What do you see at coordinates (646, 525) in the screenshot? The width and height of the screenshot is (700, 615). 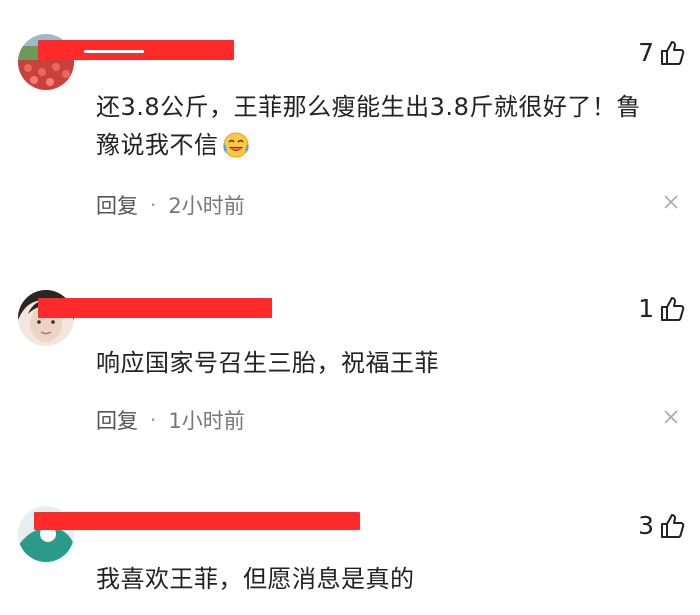 I see `like-count: 3` at bounding box center [646, 525].